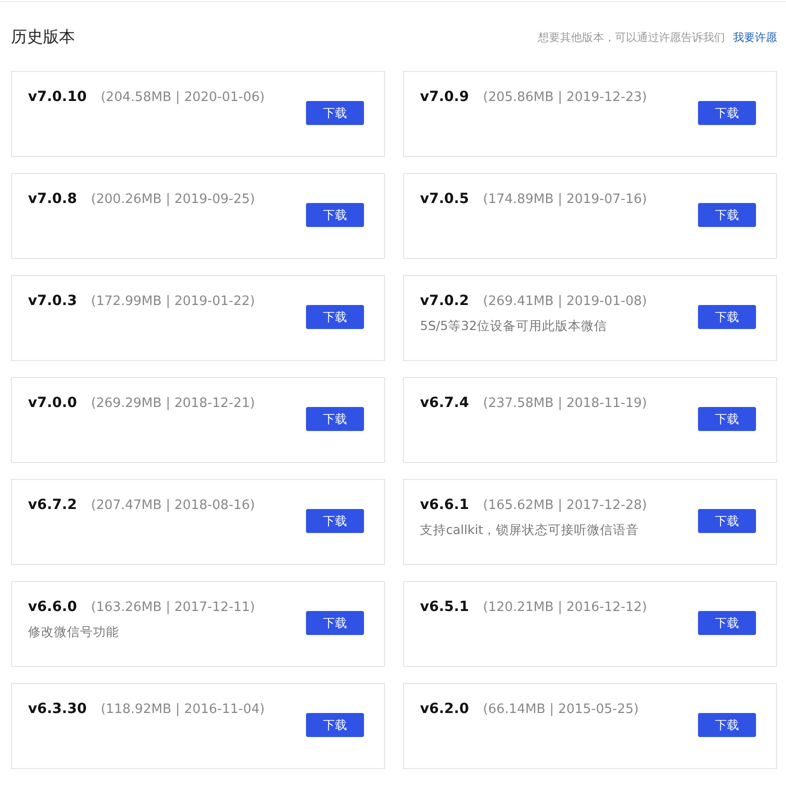 This screenshot has height=793, width=786. What do you see at coordinates (444, 97) in the screenshot?
I see `version-number: v7.0.9` at bounding box center [444, 97].